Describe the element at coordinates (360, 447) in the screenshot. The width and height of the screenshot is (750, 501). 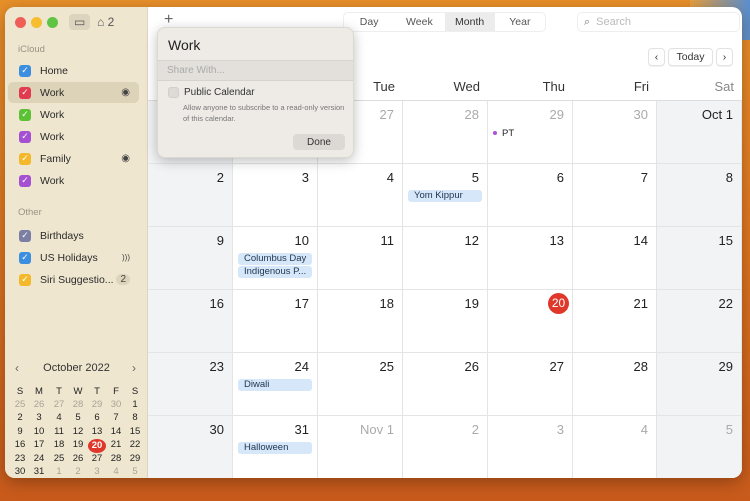
I see `day-cell: Nov 1` at that location.